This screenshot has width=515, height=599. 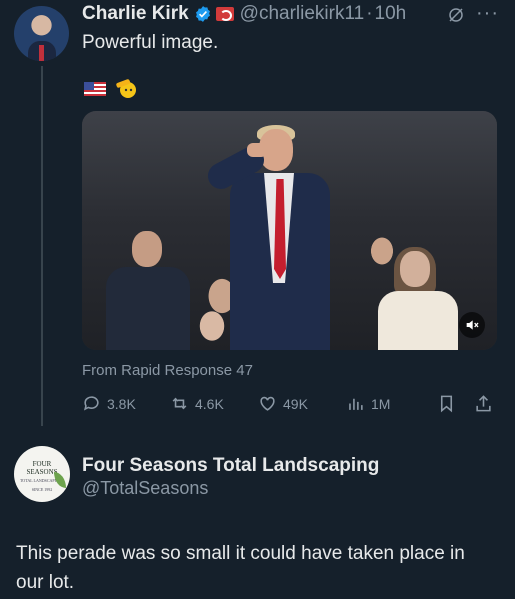 What do you see at coordinates (41, 33) in the screenshot?
I see `author-avatar` at bounding box center [41, 33].